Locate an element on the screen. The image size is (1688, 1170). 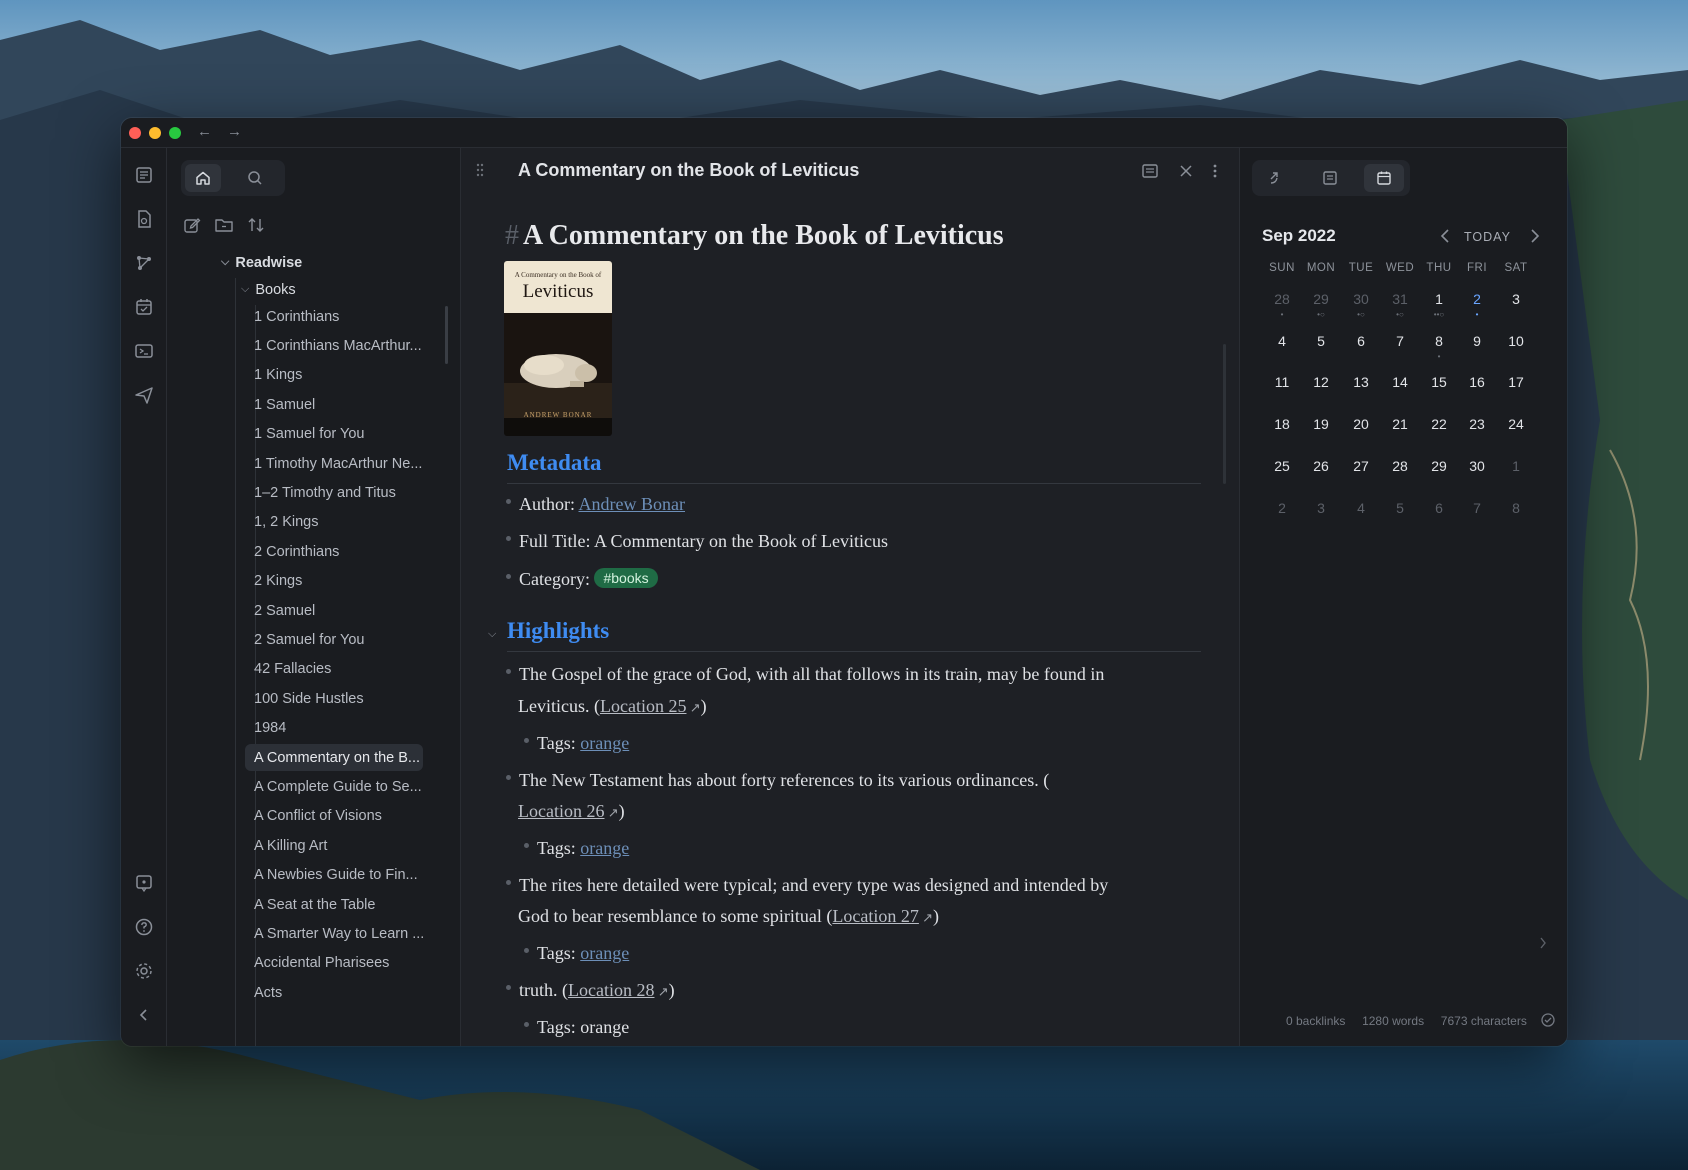
folder-readwise: ⌵ Readwise is located at coordinates (261, 262).